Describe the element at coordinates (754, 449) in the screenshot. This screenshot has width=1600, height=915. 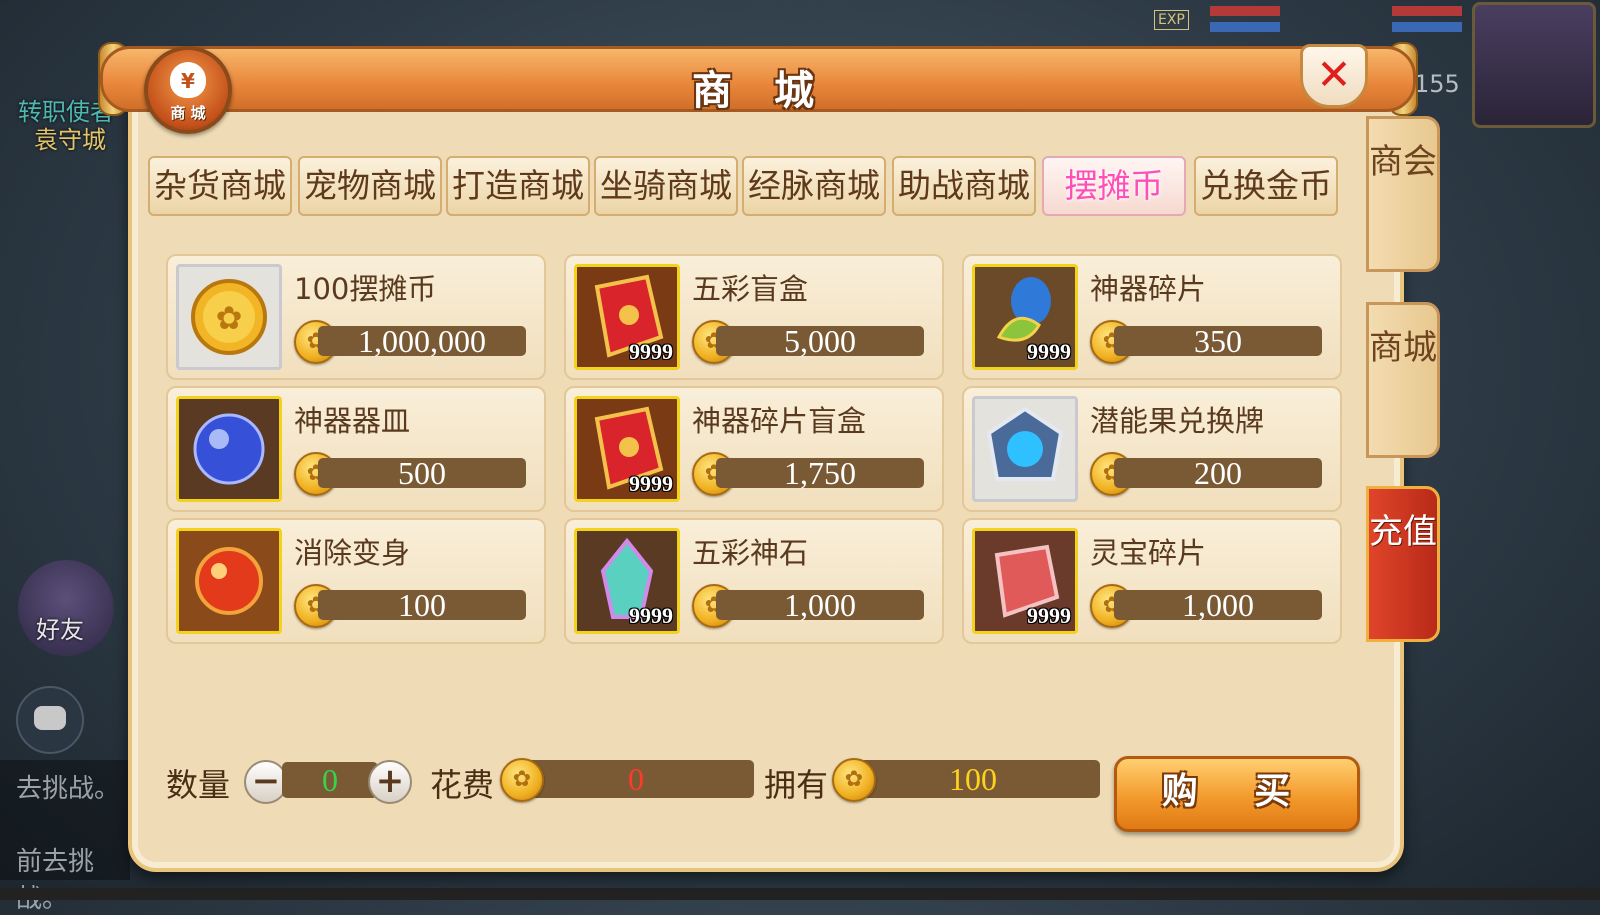
I see `item-card: 9999 神器碎片盲盒 1,750` at that location.